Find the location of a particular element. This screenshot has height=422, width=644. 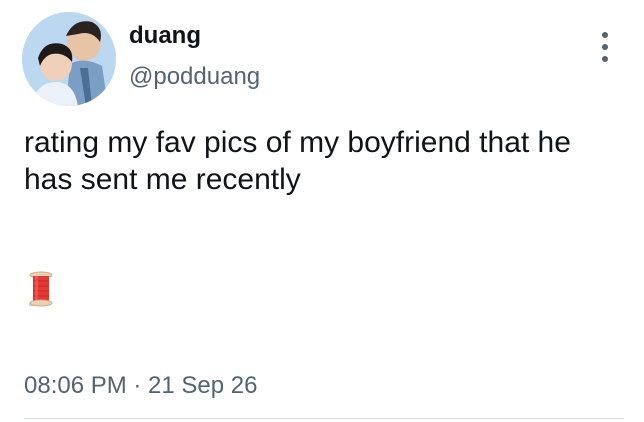

avatar is located at coordinates (69, 59).